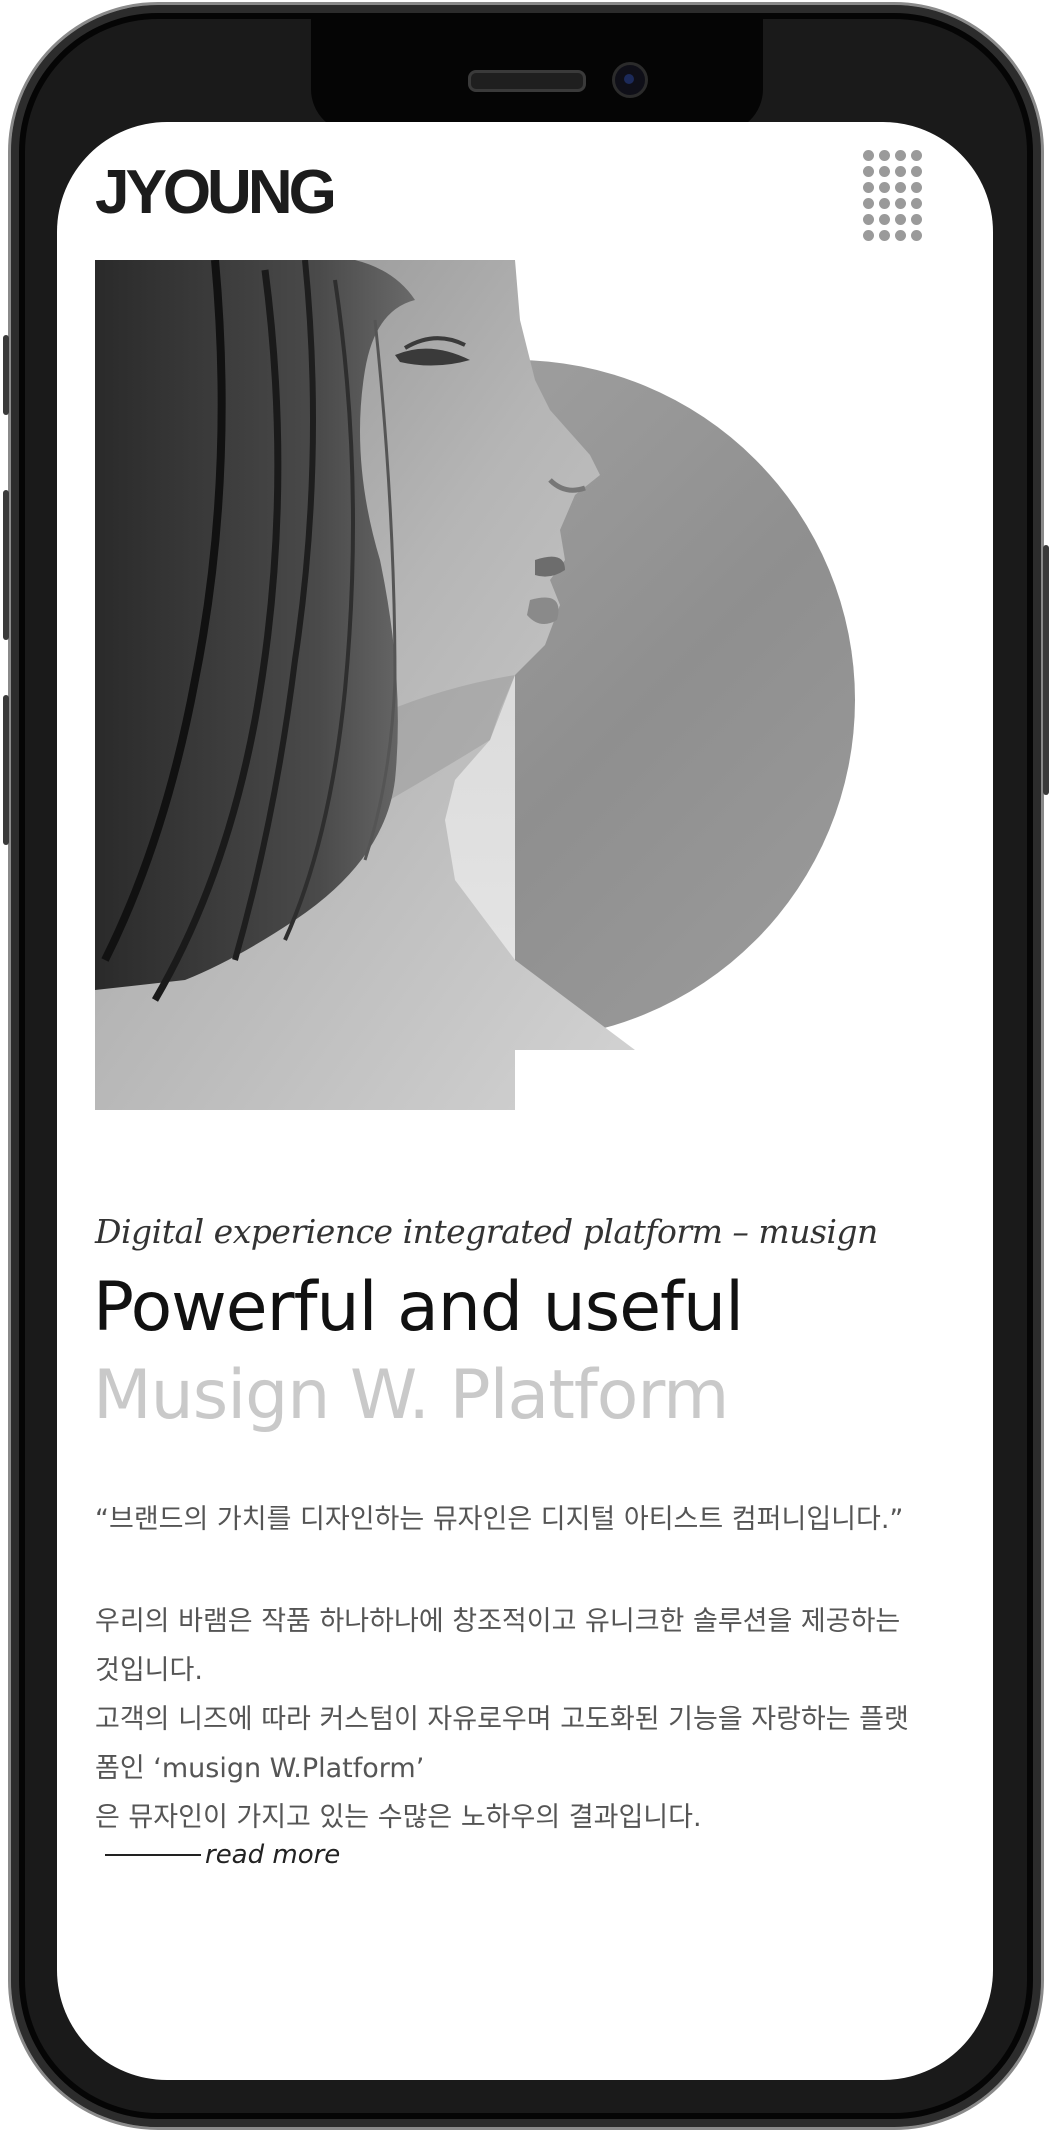  Describe the element at coordinates (527, 81) in the screenshot. I see `earpiece-speaker` at that location.